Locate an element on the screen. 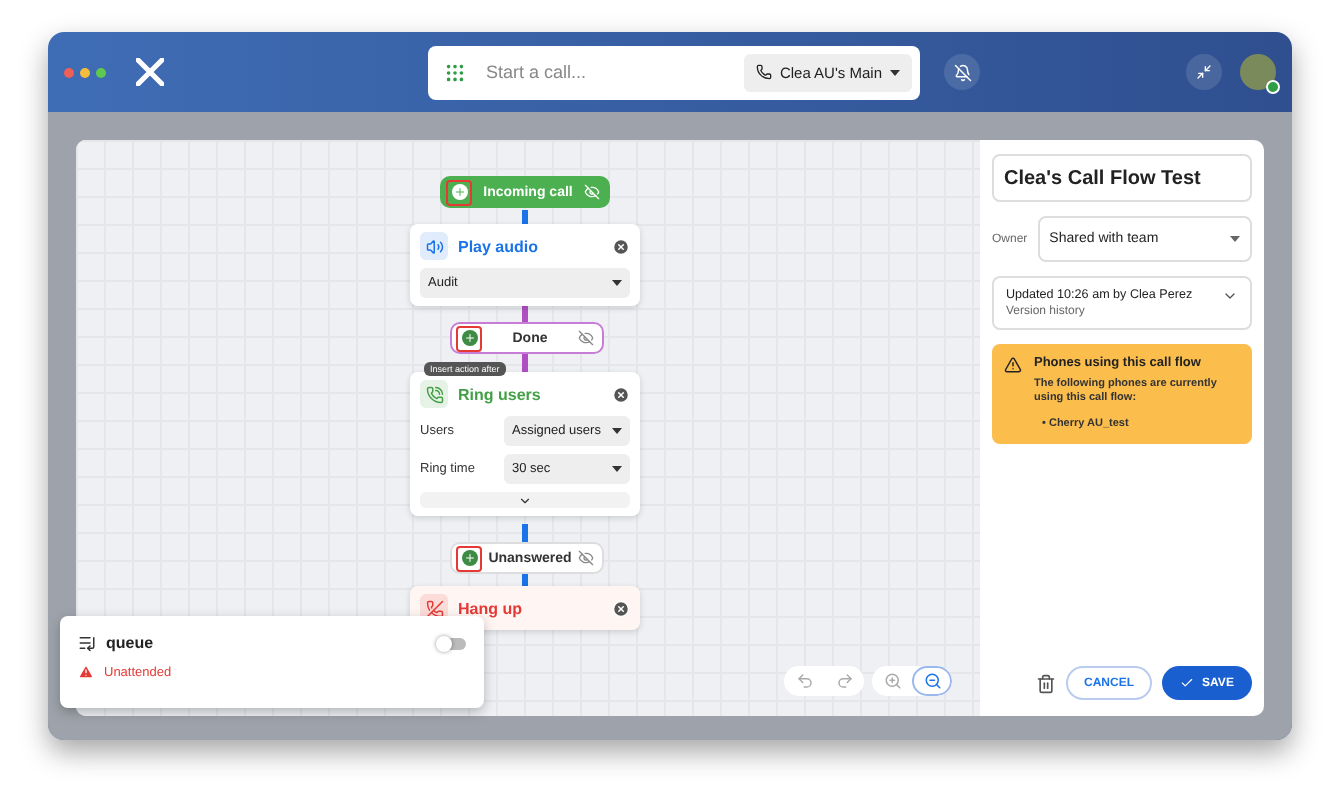 The image size is (1340, 804). card-title: Play audio is located at coordinates (499, 246).